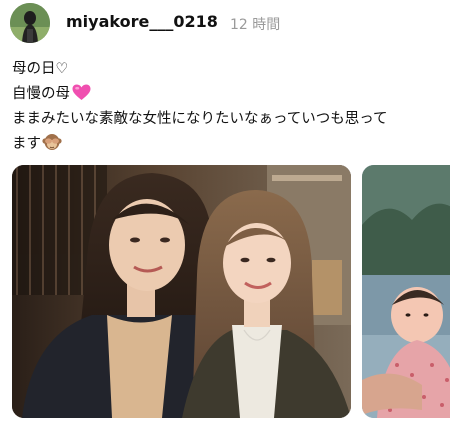  Describe the element at coordinates (41, 94) in the screenshot. I see `caption-line-2-text: 自慢の母` at that location.